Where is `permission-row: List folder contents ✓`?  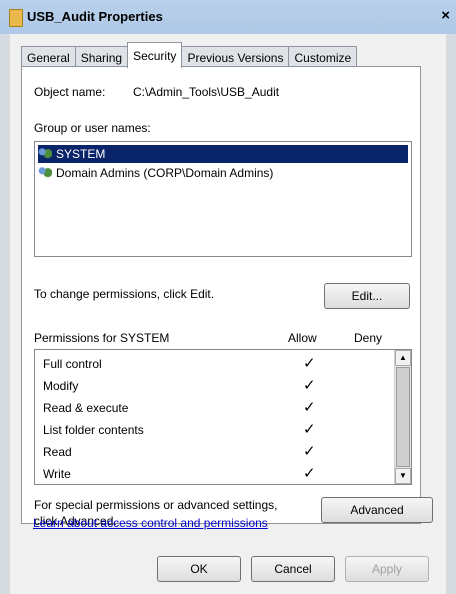
permission-row: List folder contents ✓ is located at coordinates (227, 430).